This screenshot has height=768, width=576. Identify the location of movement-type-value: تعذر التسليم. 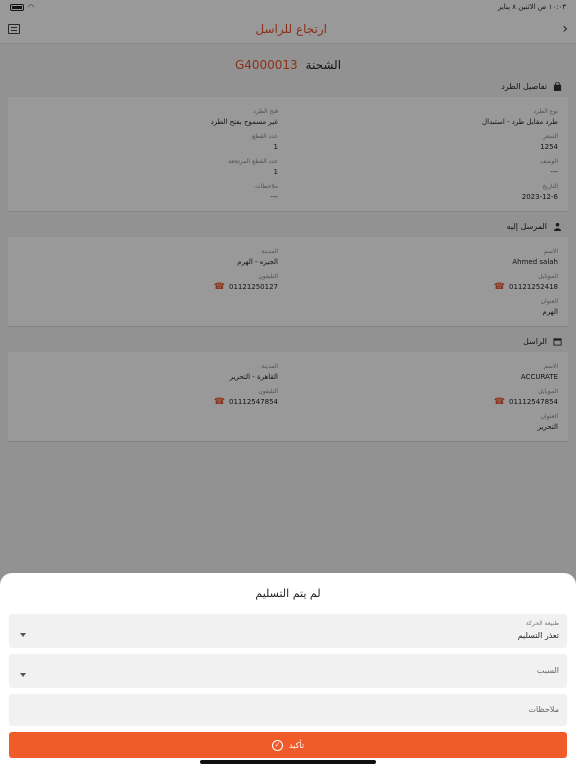
(538, 635).